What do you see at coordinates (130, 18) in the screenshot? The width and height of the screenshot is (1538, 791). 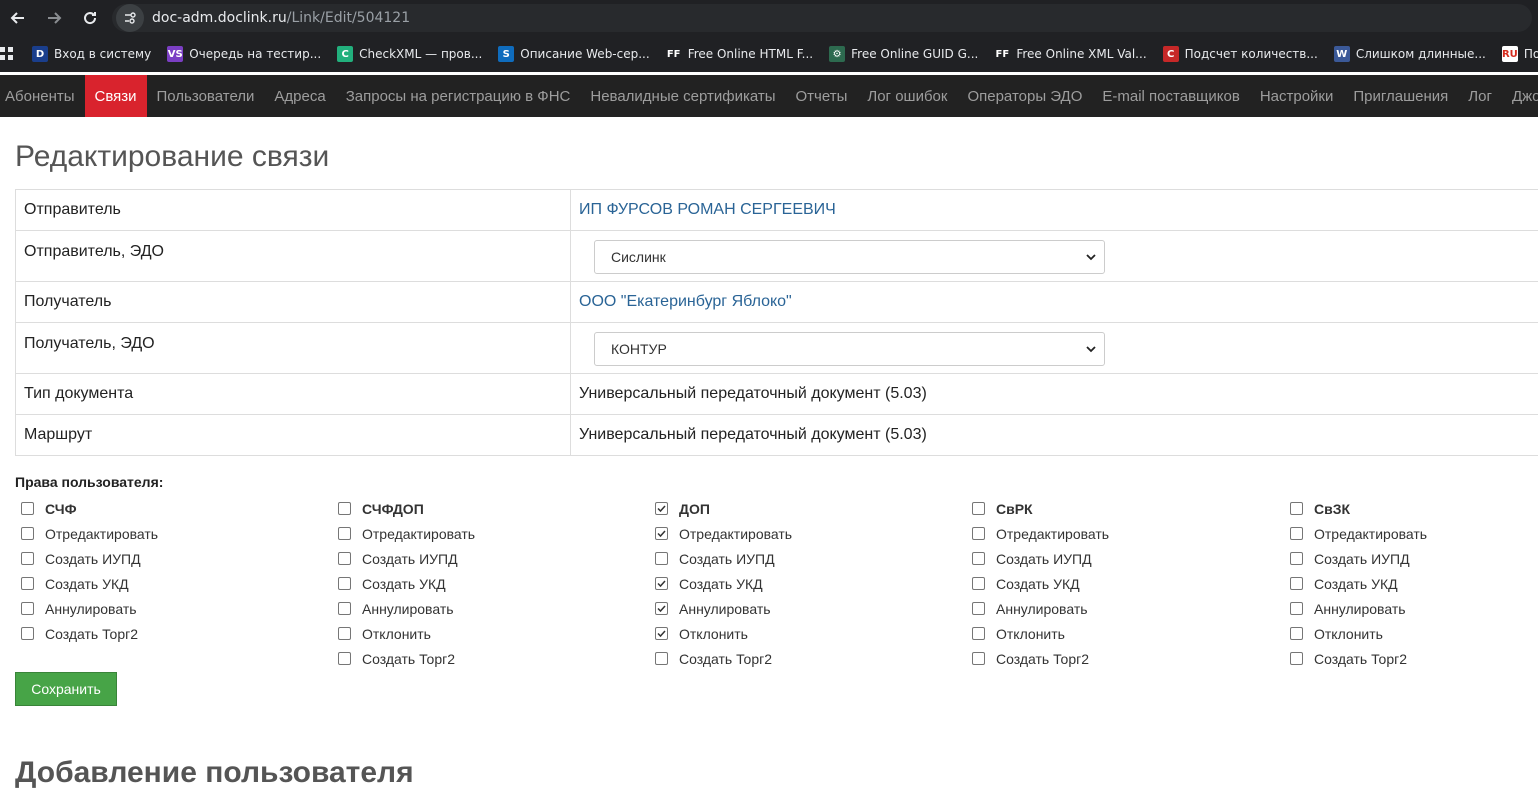 I see `site-info-icon` at bounding box center [130, 18].